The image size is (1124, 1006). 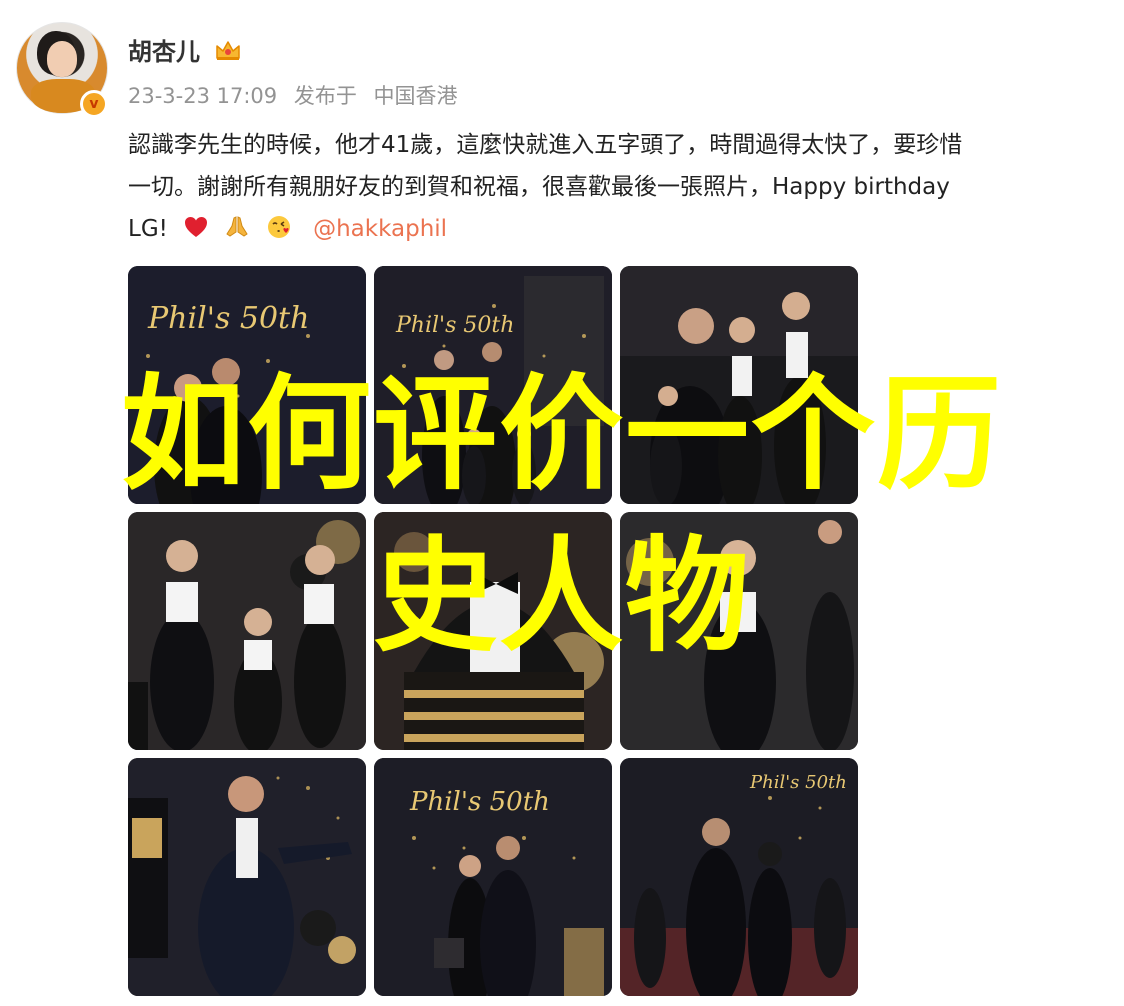 What do you see at coordinates (278, 227) in the screenshot?
I see `kissing-face-emoji` at bounding box center [278, 227].